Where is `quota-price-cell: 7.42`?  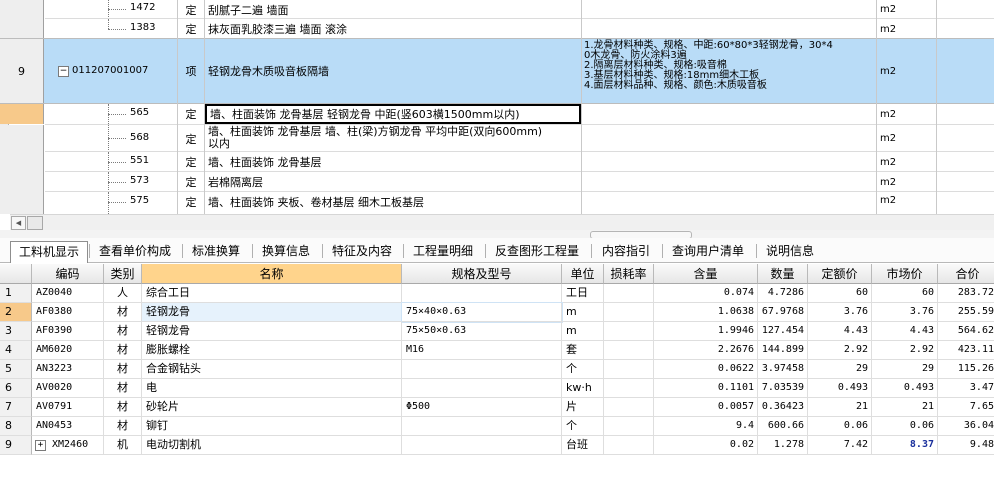 quota-price-cell: 7.42 is located at coordinates (840, 445).